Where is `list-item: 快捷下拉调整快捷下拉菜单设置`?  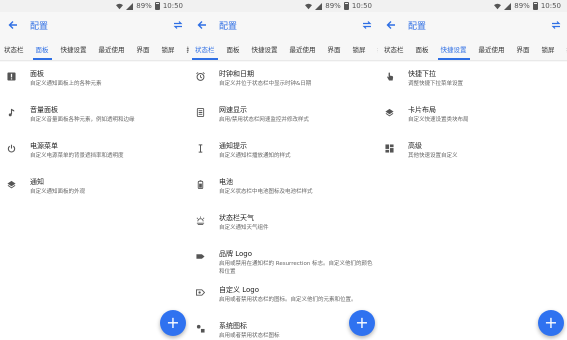 list-item: 快捷下拉调整快捷下拉菜单设置 is located at coordinates (472, 82).